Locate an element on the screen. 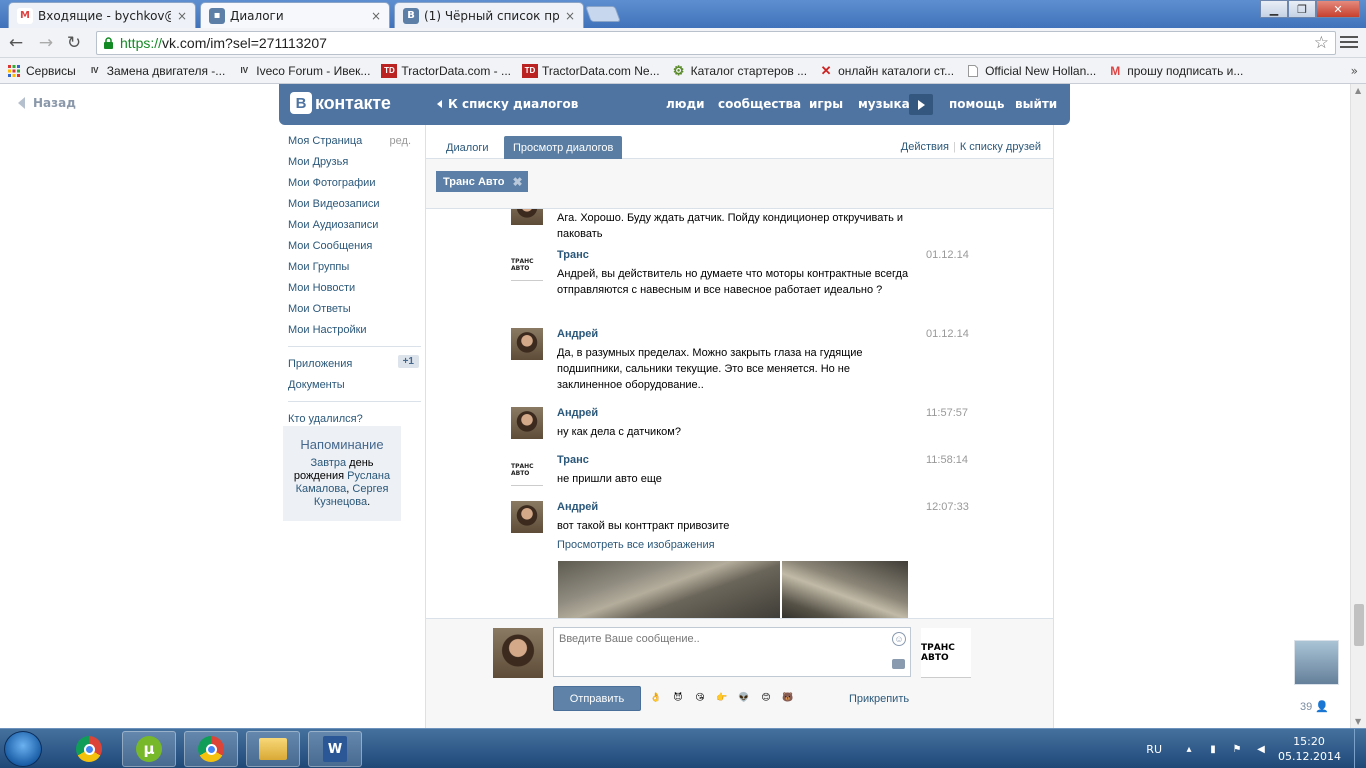 The height and width of the screenshot is (768, 1366). view-all-images-link: Просмотреть все изображения is located at coordinates (636, 545).